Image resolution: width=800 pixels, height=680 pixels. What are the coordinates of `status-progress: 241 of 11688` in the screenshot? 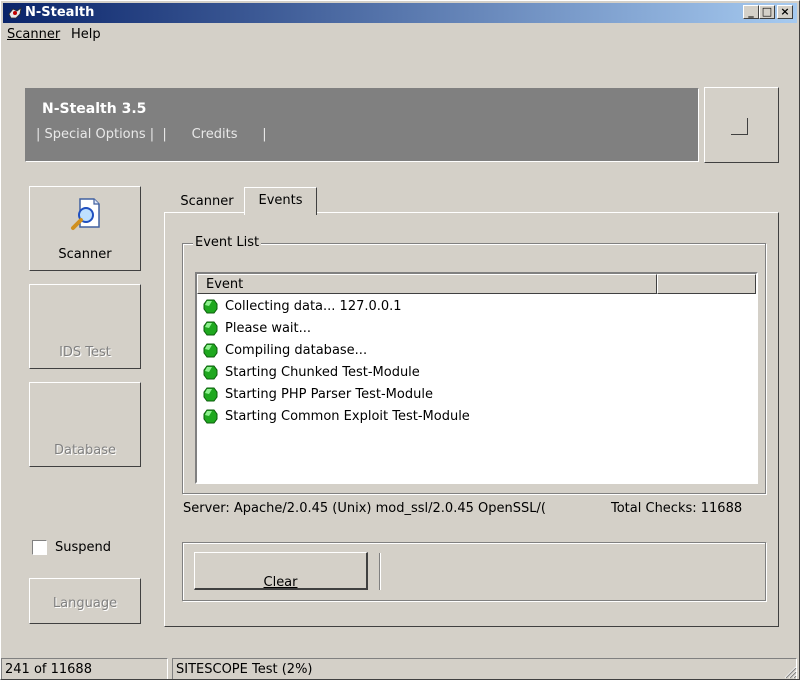 It's located at (84, 668).